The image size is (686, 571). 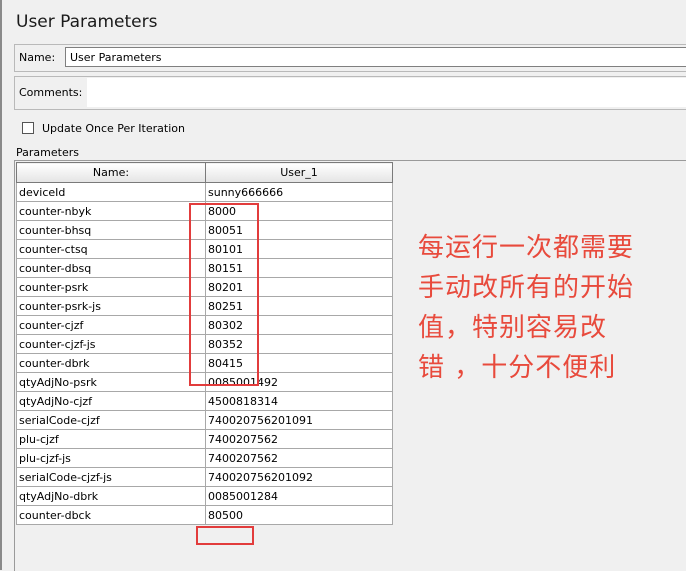 I want to click on parameters-section-label: Parameters, so click(x=47, y=152).